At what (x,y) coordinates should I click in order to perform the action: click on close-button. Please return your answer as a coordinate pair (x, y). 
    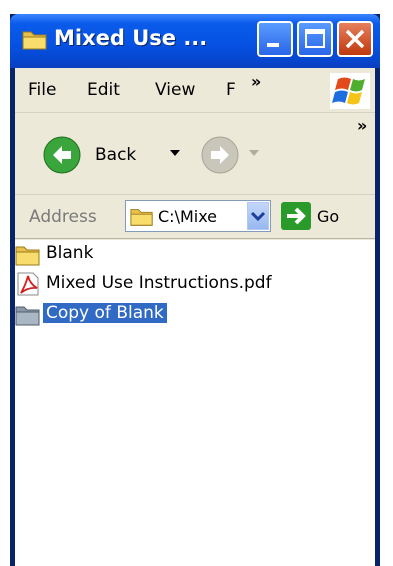
    Looking at the image, I should click on (355, 39).